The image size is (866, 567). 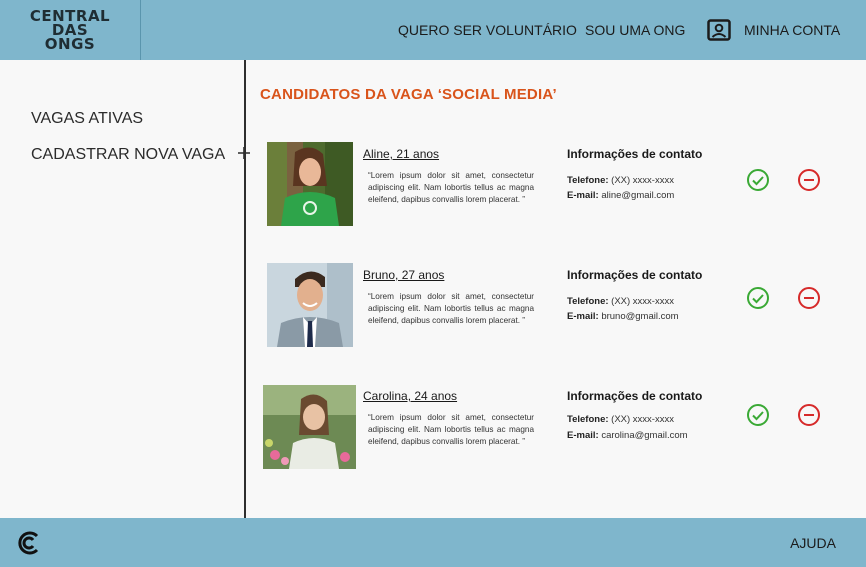 What do you see at coordinates (70, 30) in the screenshot?
I see `brand-logo: CENTRAL DAS ONGS` at bounding box center [70, 30].